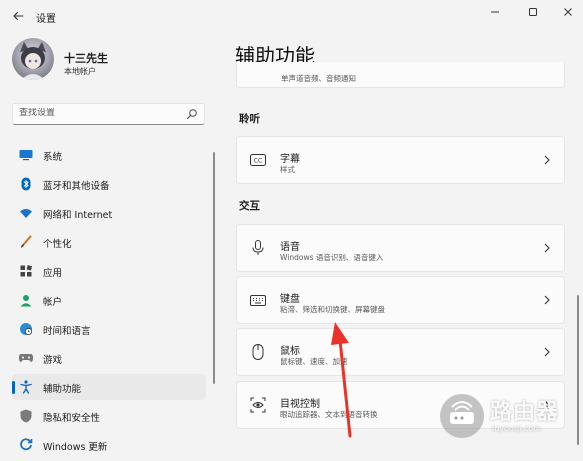  I want to click on search-input, so click(99, 113).